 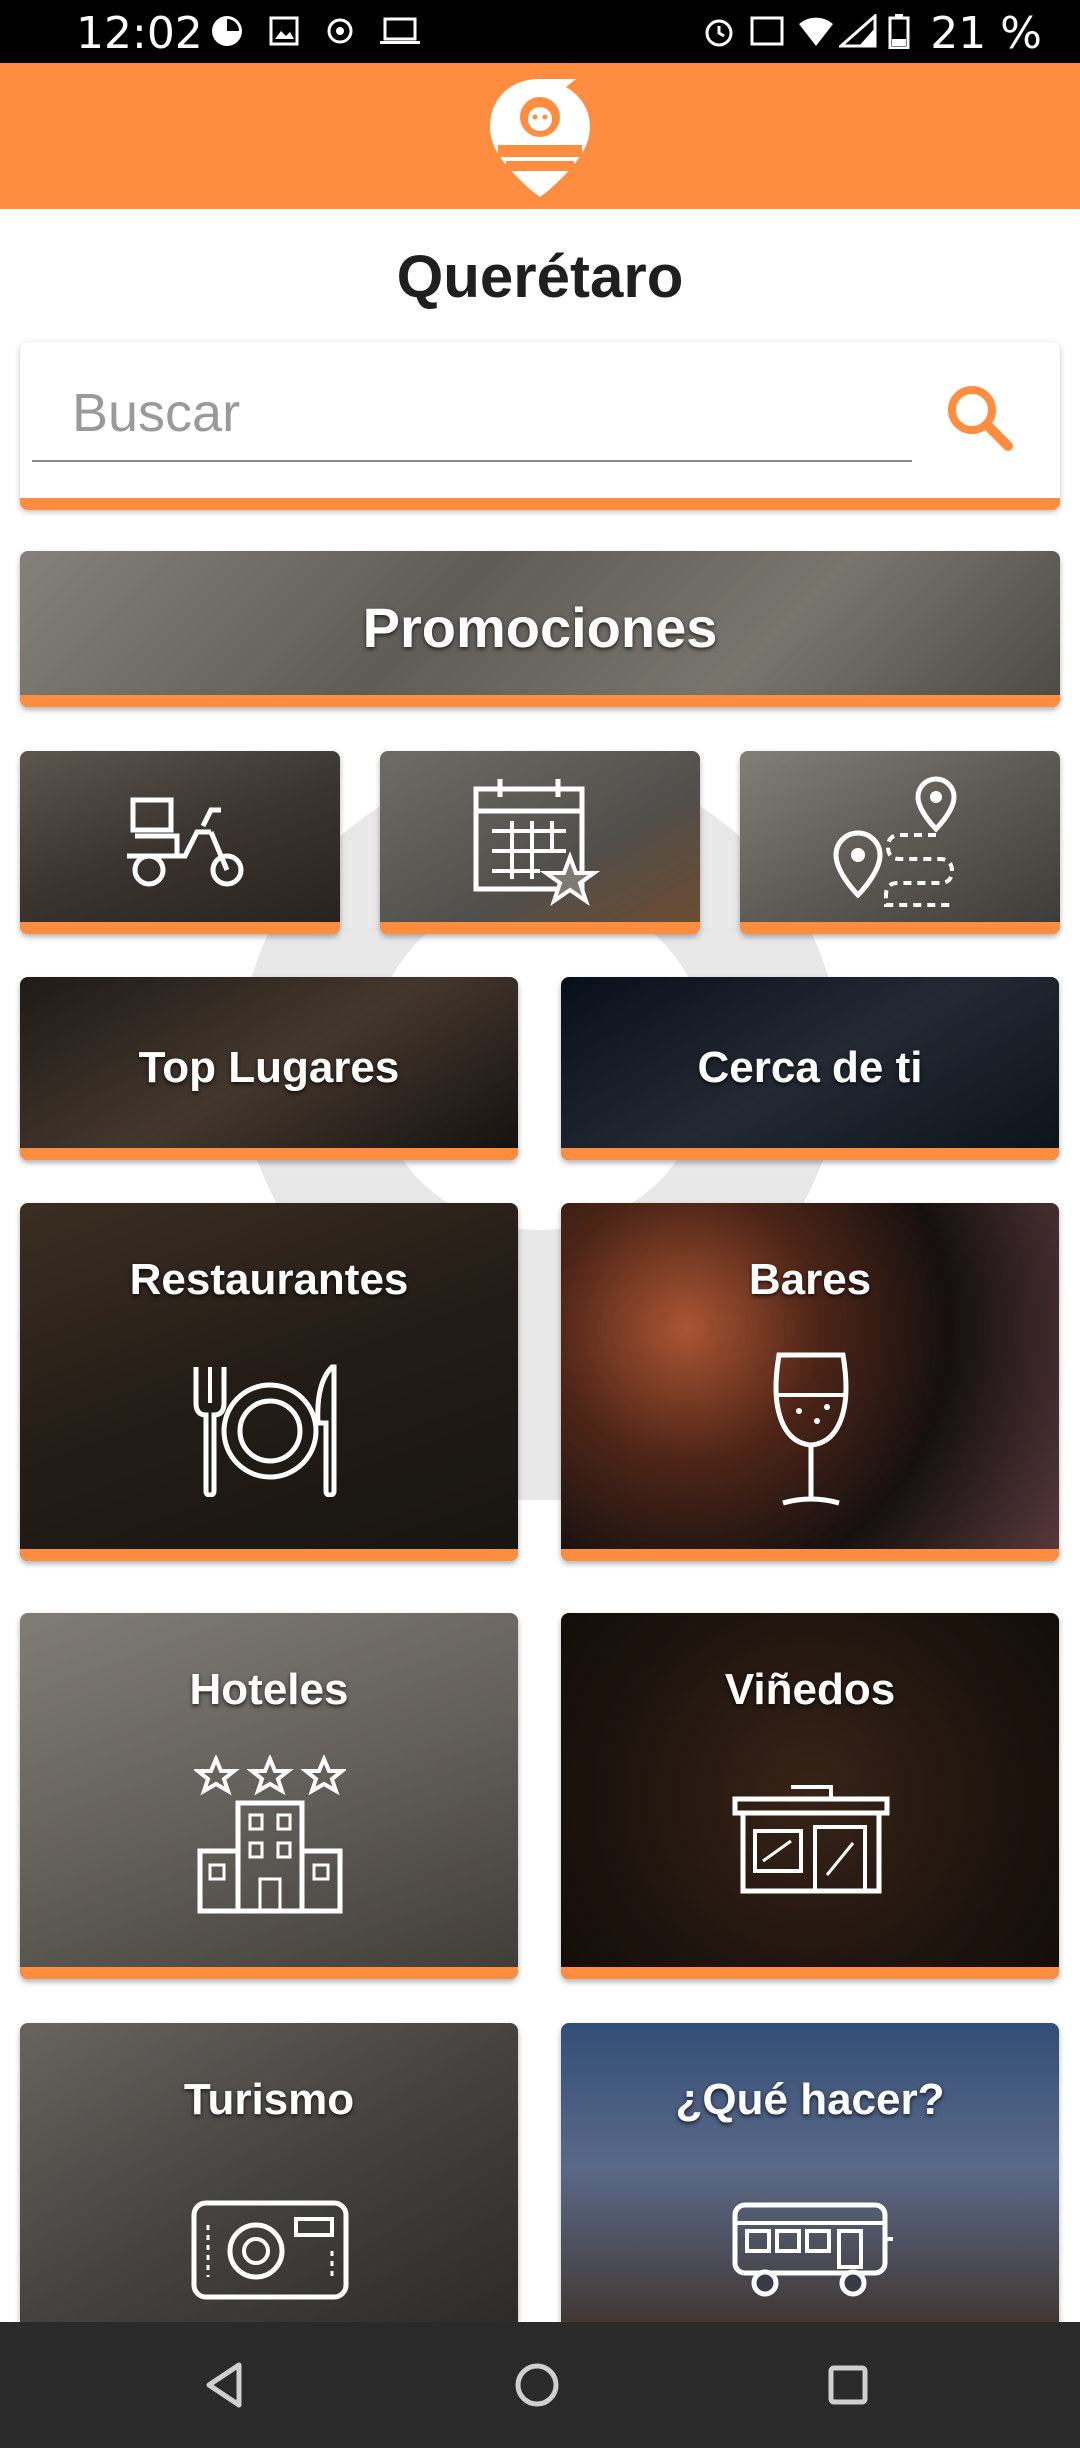 What do you see at coordinates (400, 31) in the screenshot?
I see `laptop-icon` at bounding box center [400, 31].